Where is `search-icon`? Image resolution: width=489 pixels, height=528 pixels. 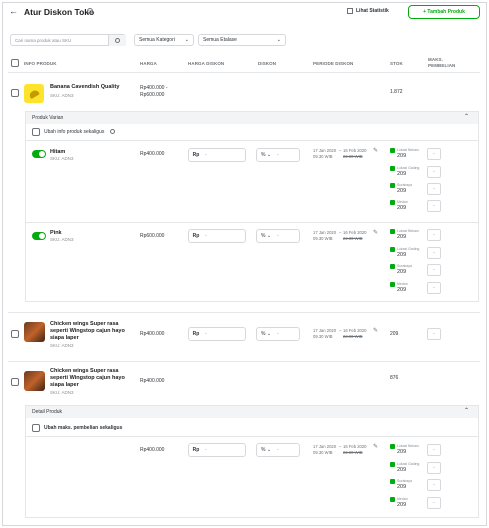 search-icon is located at coordinates (117, 40).